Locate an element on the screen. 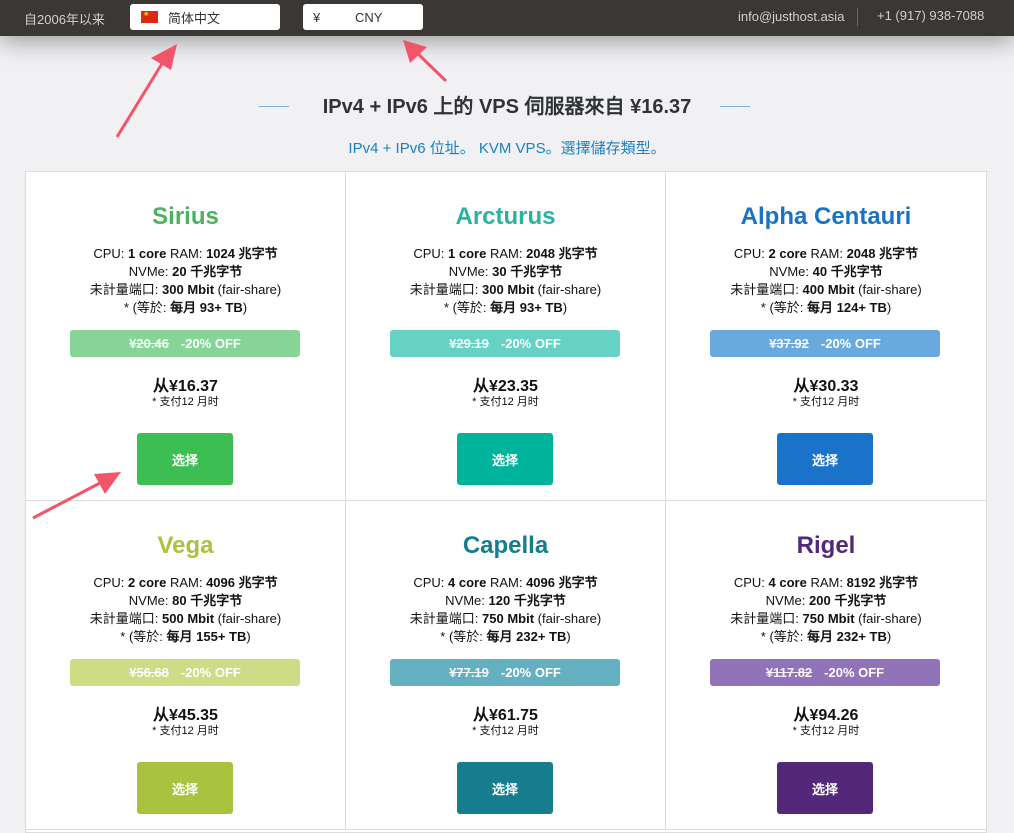 The image size is (1014, 833). page-title: IPv4 + IPv6 上的 VPS 伺服器來自 ¥16.37 is located at coordinates (507, 107).